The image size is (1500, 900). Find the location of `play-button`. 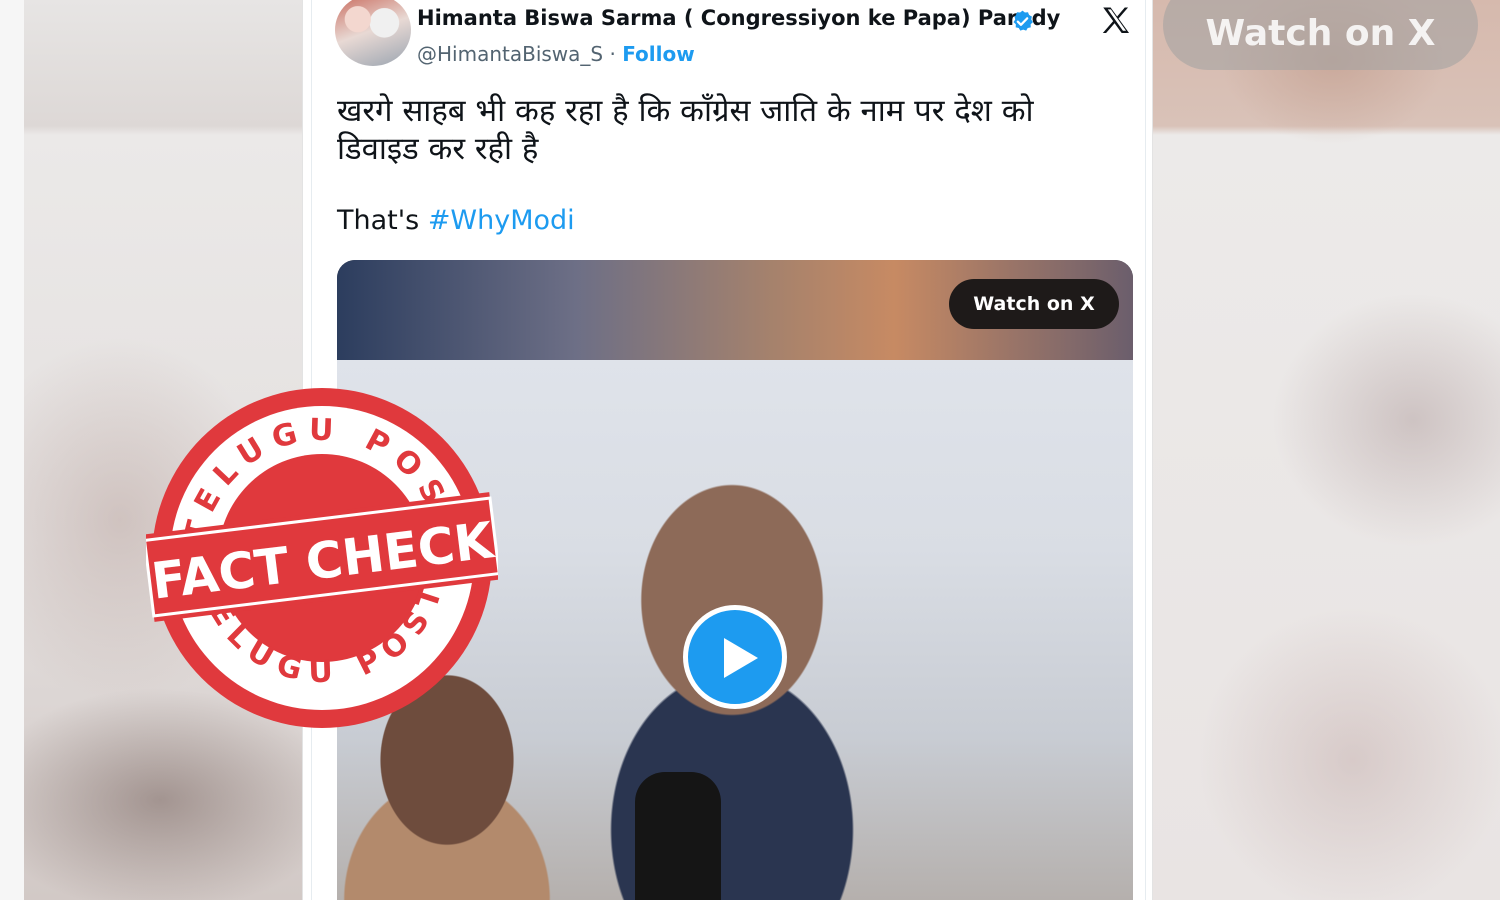

play-button is located at coordinates (735, 657).